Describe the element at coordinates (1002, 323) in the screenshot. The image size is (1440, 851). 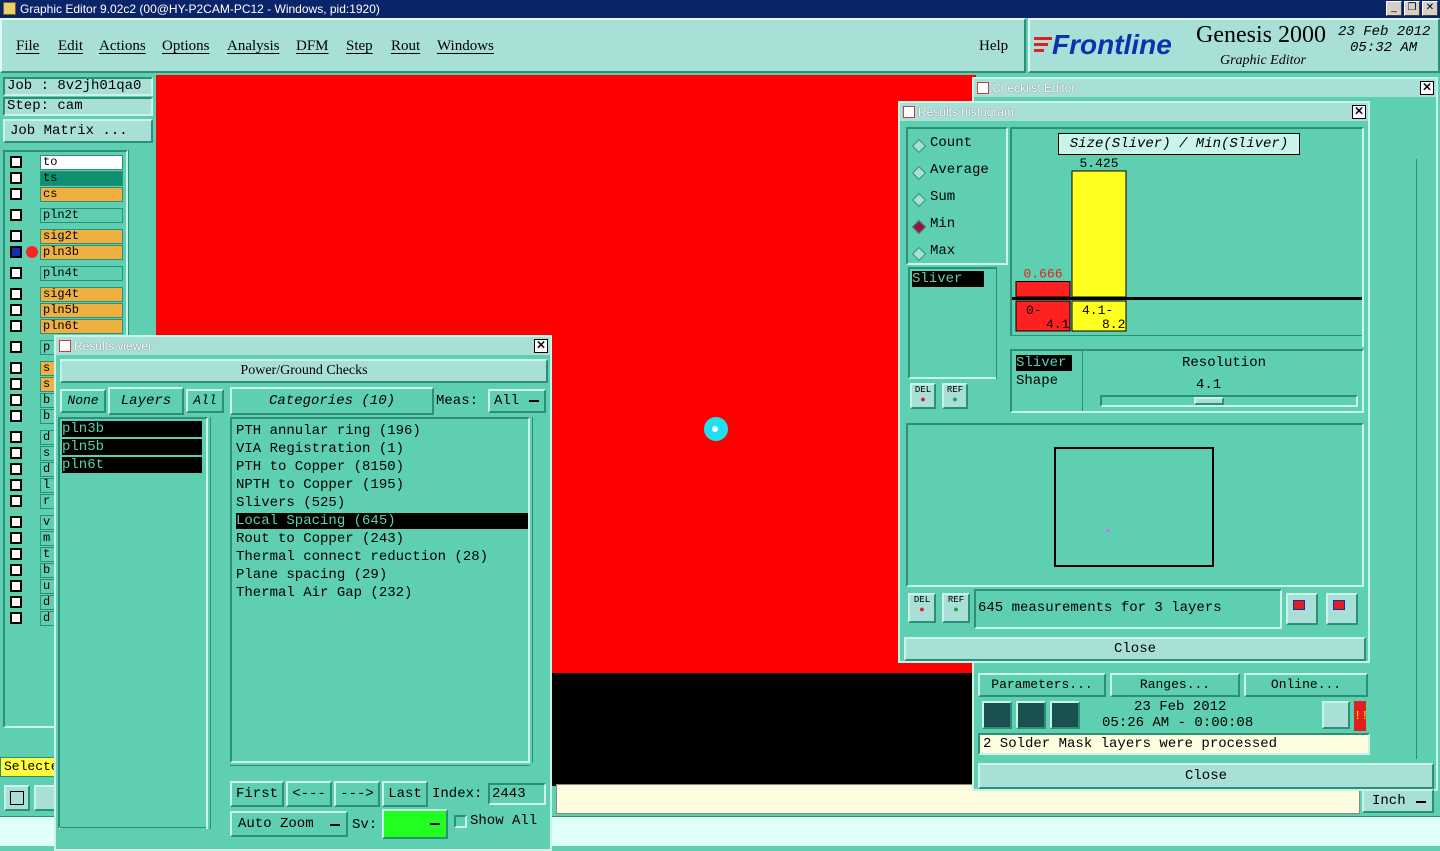
I see `attribute-list-scroll` at that location.